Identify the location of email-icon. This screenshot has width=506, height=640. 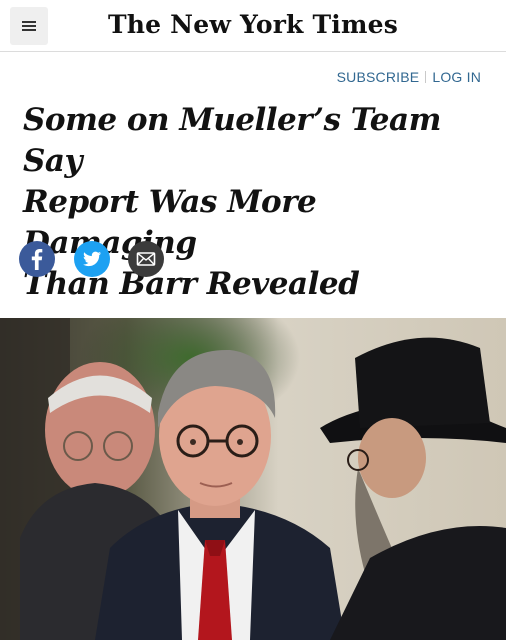
(146, 259).